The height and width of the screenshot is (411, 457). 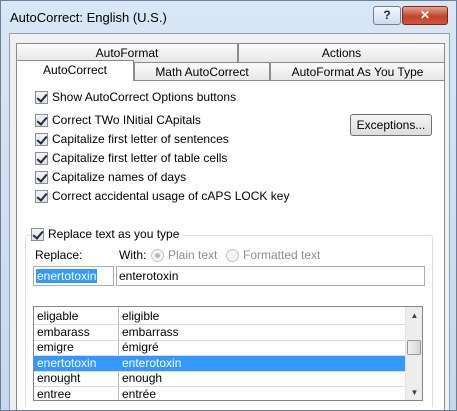 I want to click on with-label: With:, so click(x=133, y=255).